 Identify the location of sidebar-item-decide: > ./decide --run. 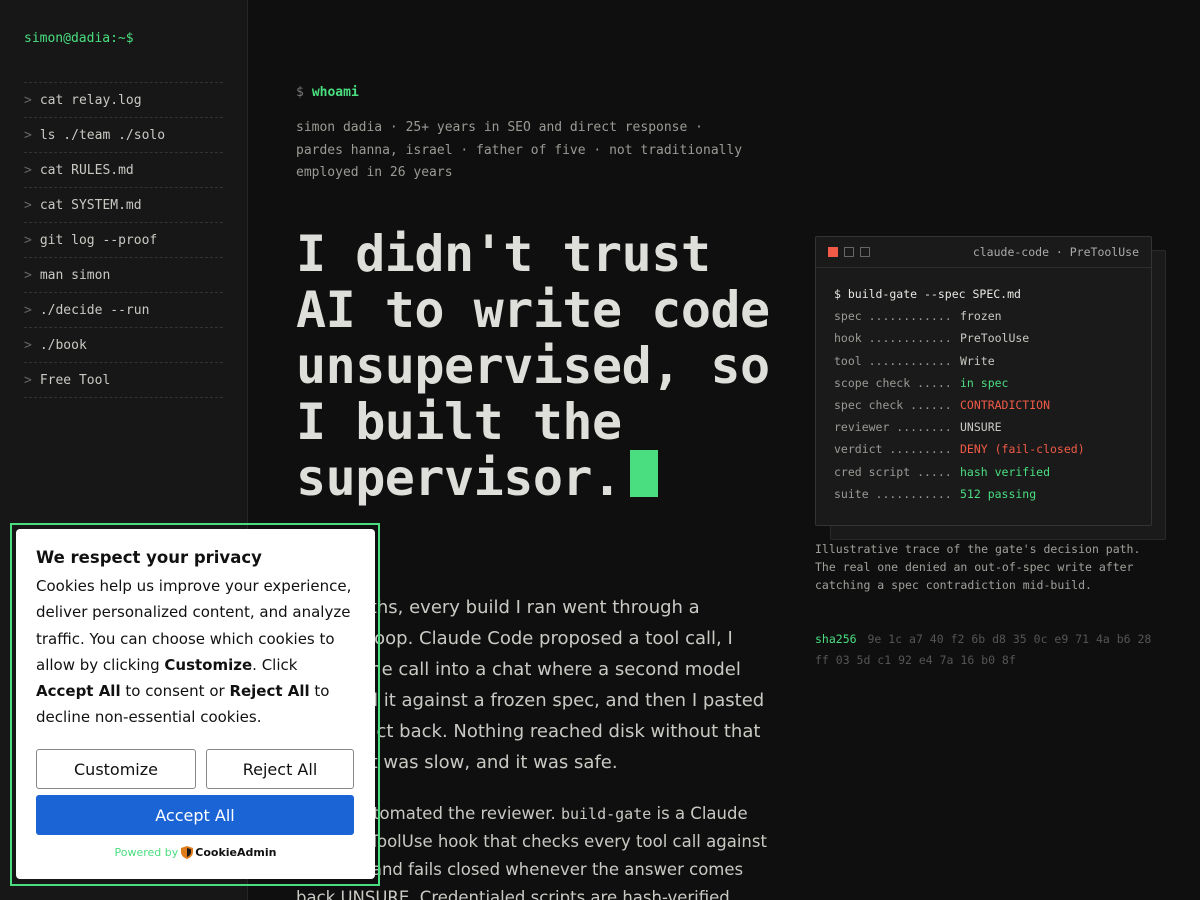
(123, 310).